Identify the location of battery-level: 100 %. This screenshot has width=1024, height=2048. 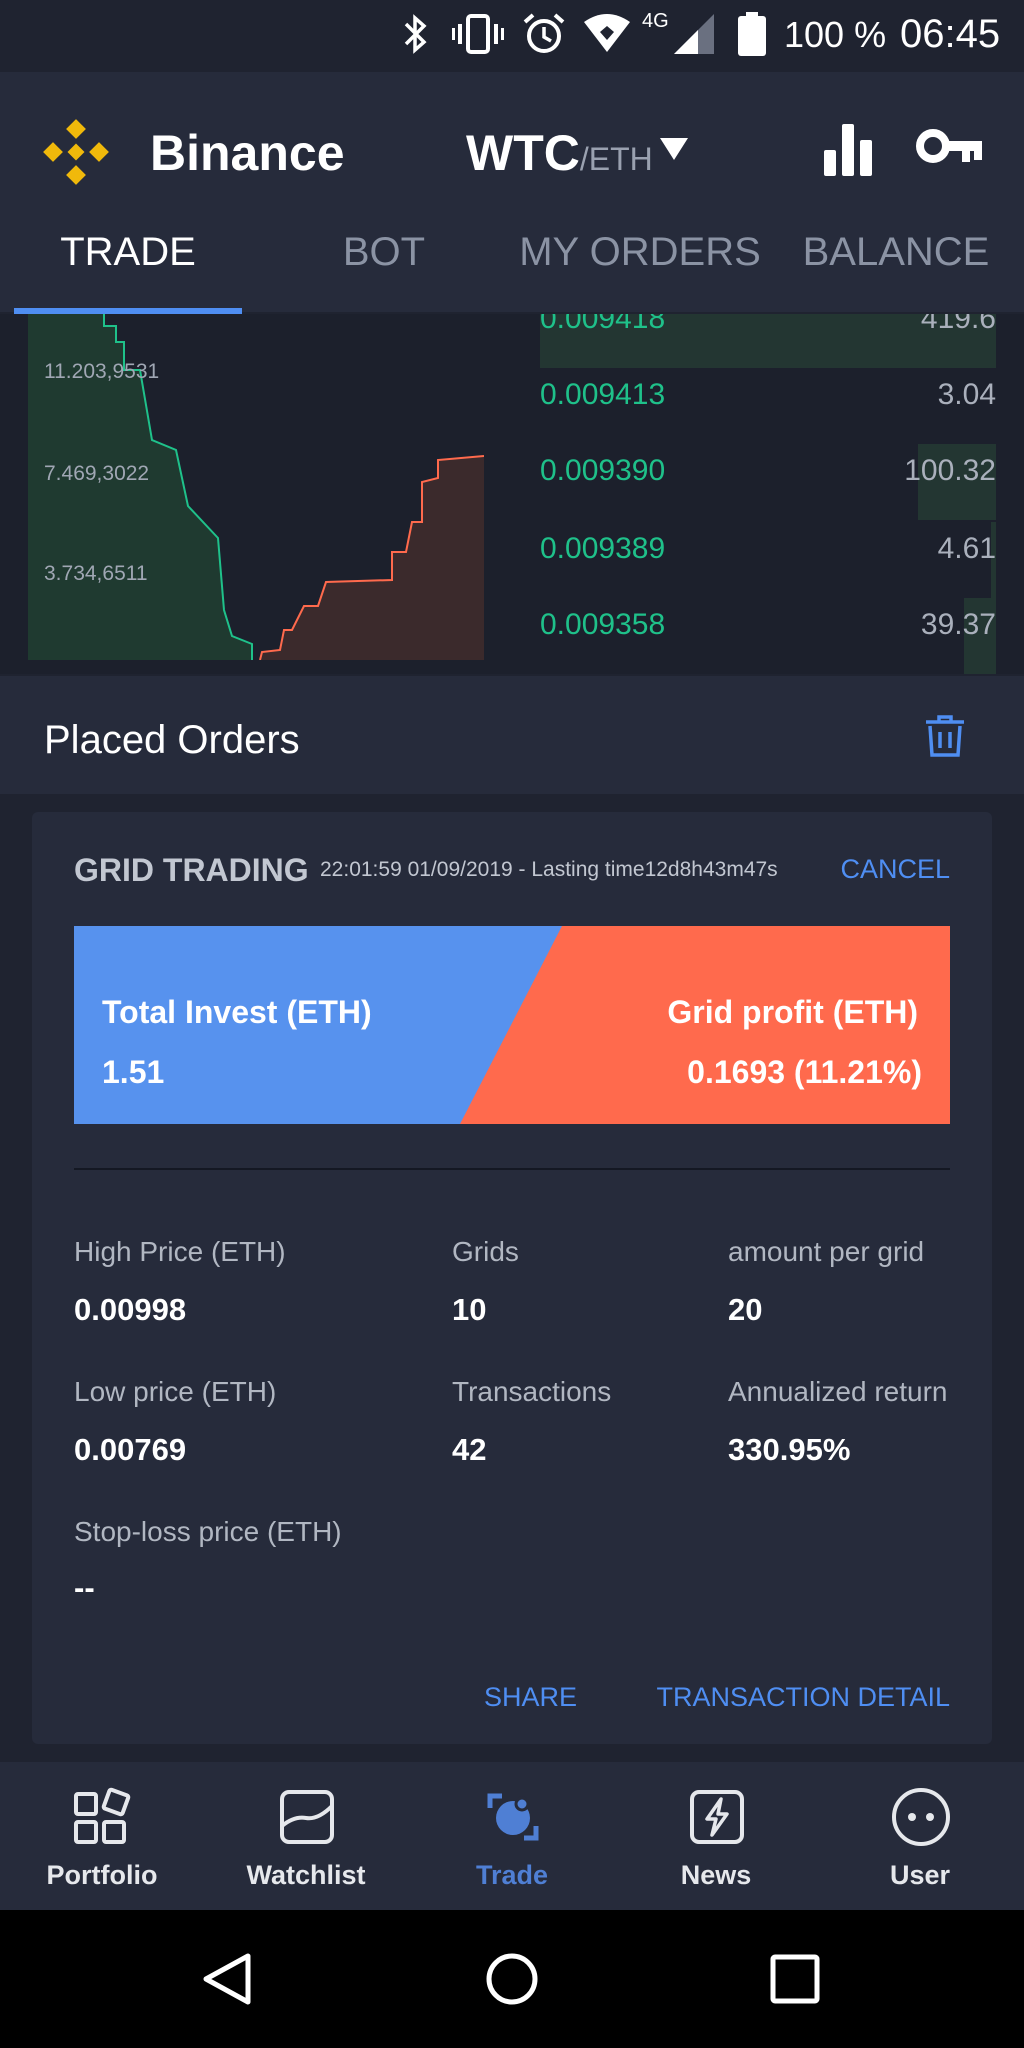
(835, 34).